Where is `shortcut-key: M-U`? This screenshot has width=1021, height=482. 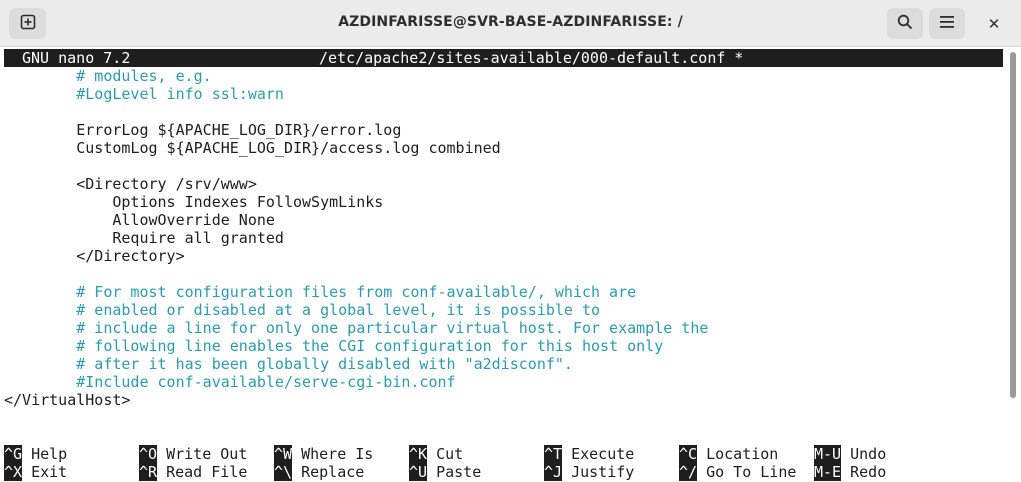 shortcut-key: M-U is located at coordinates (828, 454).